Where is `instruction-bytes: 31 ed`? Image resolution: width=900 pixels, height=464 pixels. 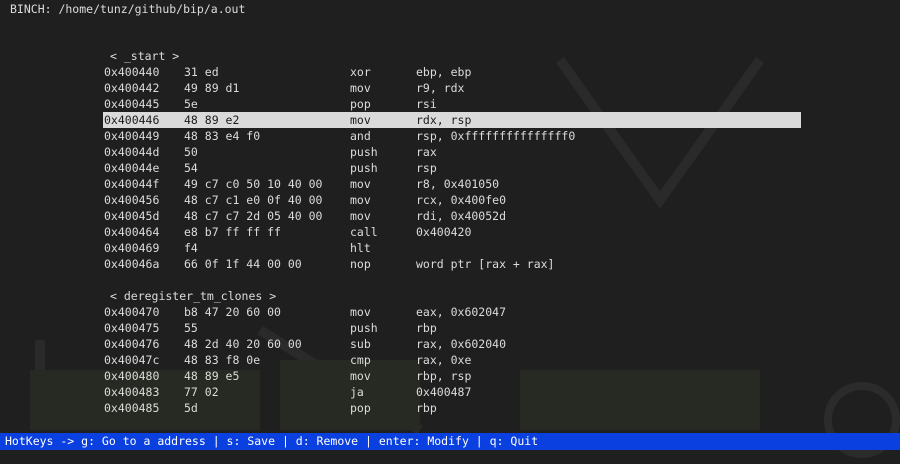 instruction-bytes: 31 ed is located at coordinates (201, 72).